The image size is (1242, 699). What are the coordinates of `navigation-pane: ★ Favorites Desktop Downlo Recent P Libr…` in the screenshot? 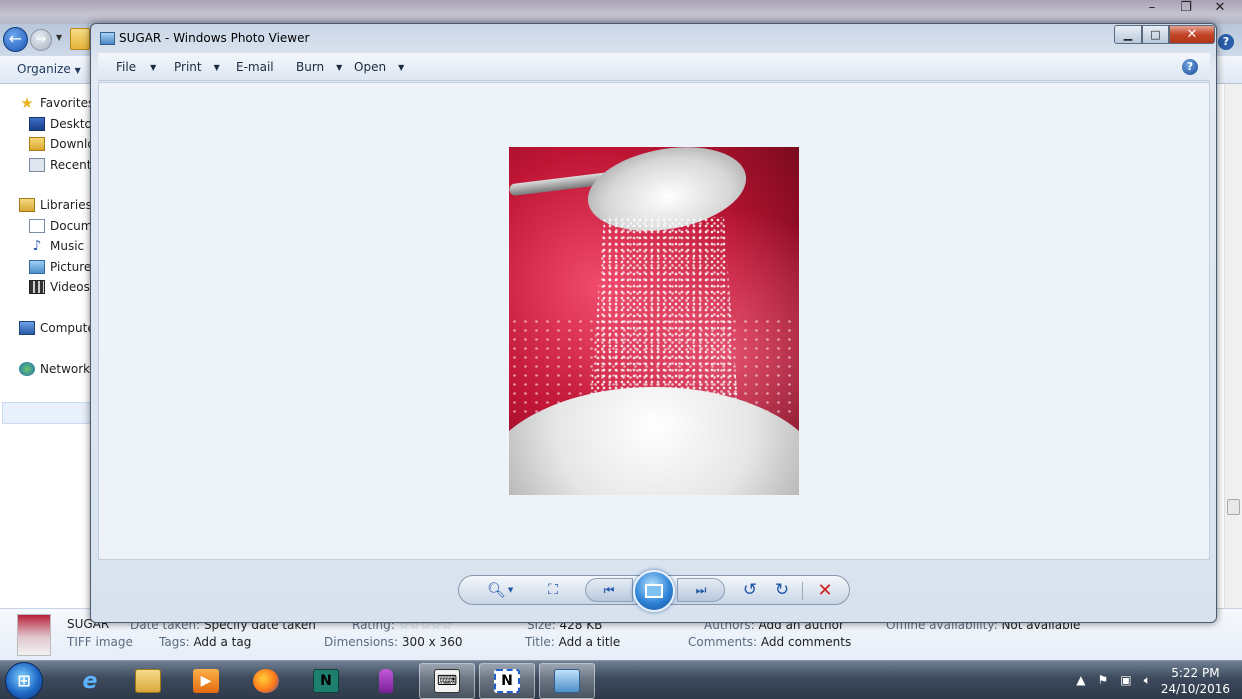 It's located at (51, 346).